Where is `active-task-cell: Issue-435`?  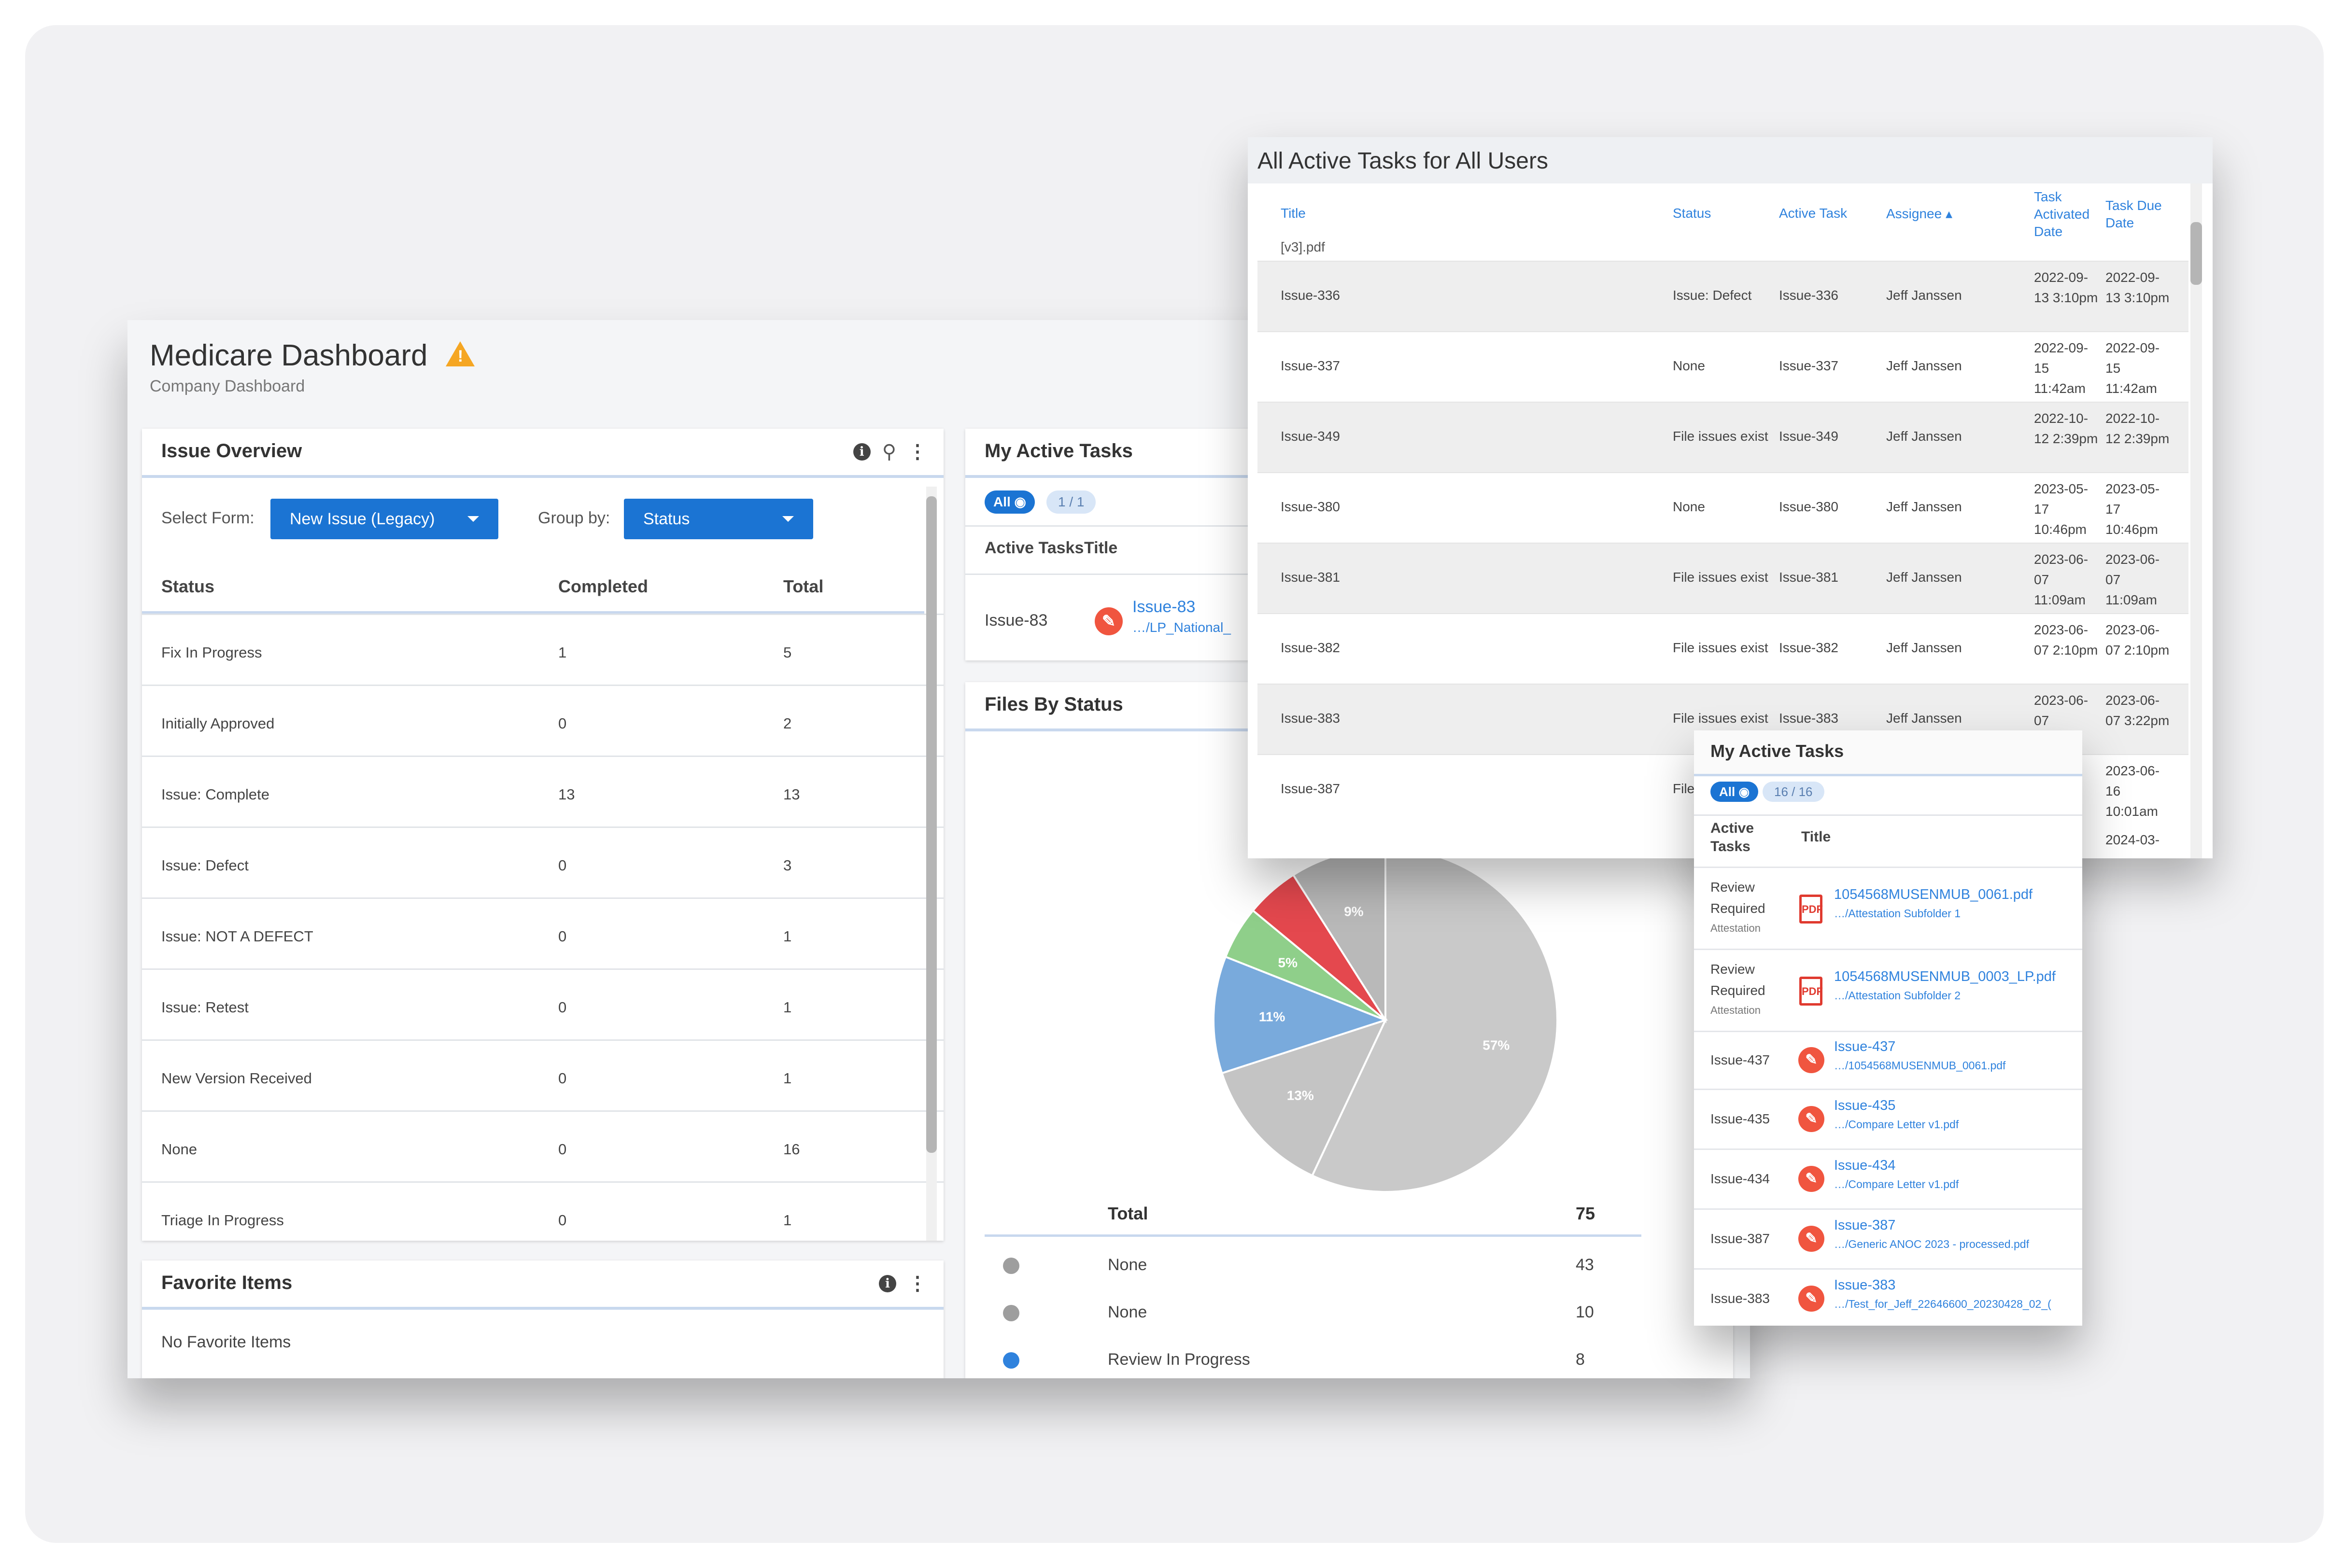
active-task-cell: Issue-435 is located at coordinates (1740, 1119).